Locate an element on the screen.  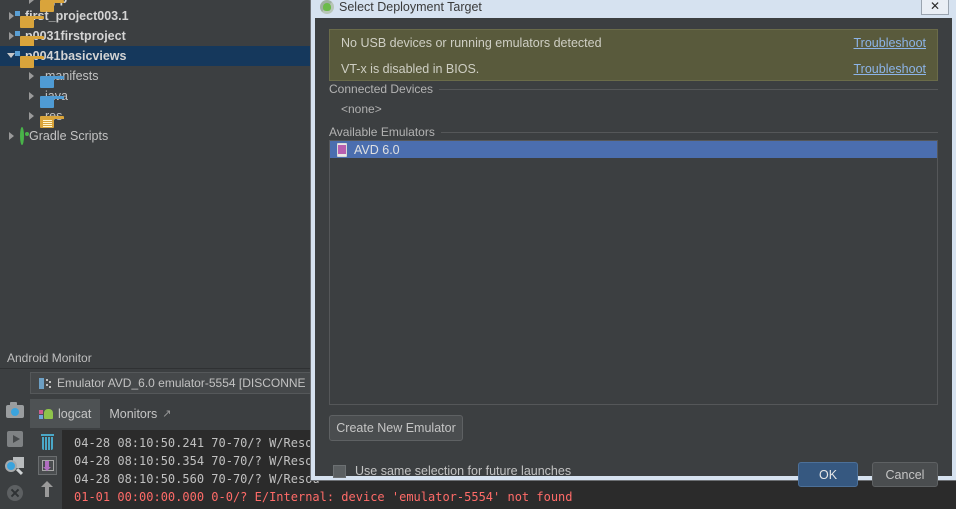
tab-monitors: Monitors ↗ is located at coordinates (140, 413).